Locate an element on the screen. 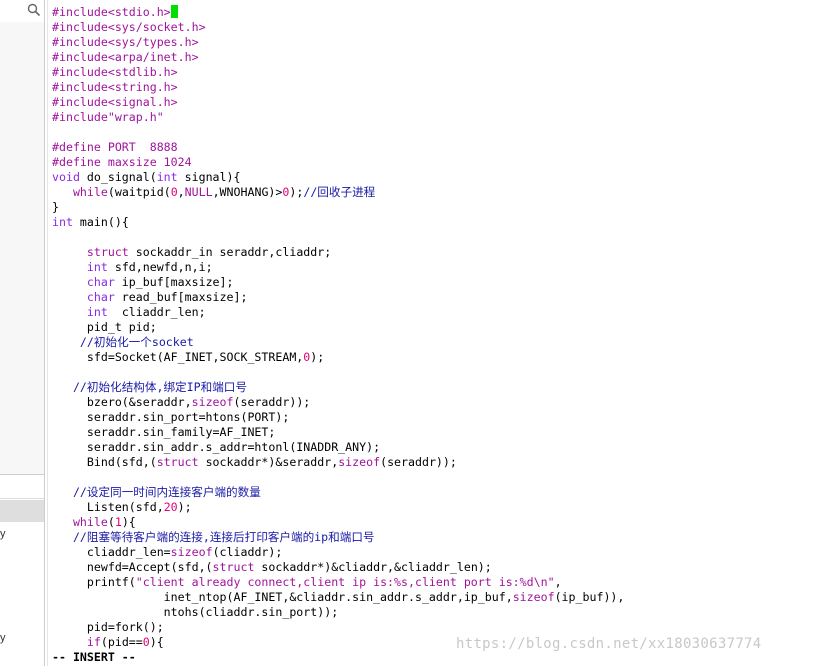 This screenshot has width=814, height=666. code-line: //阻塞等待客户端的连接,连接后打印客户端的ip和端口号 is located at coordinates (432, 537).